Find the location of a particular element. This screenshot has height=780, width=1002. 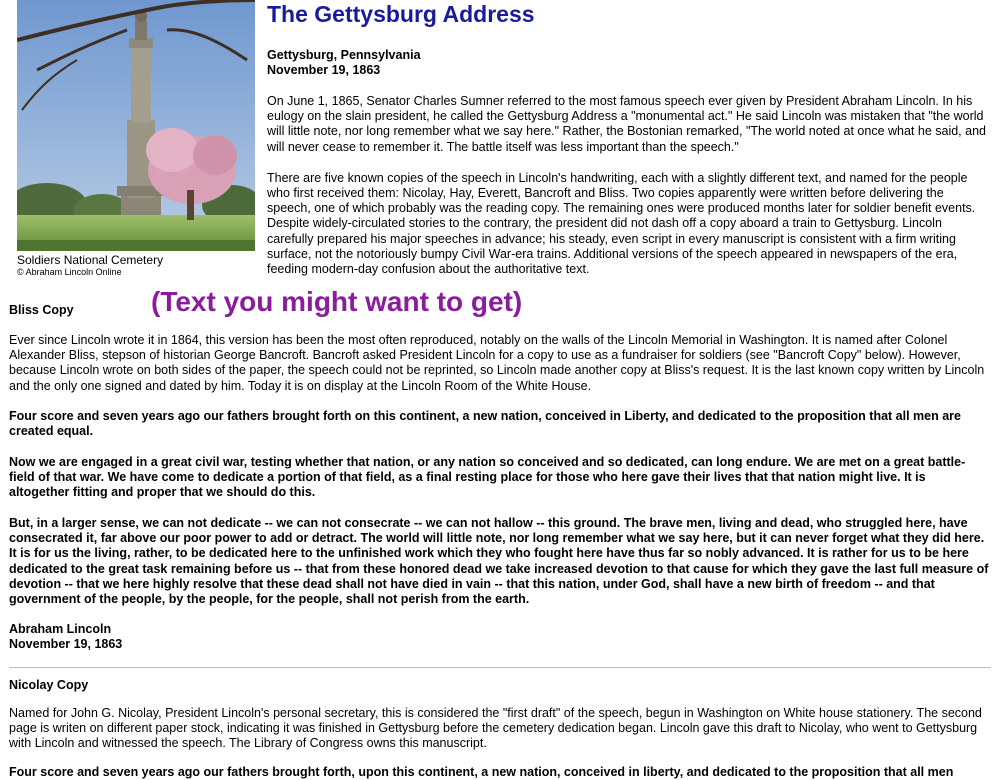

cemetery-photo is located at coordinates (136, 125).